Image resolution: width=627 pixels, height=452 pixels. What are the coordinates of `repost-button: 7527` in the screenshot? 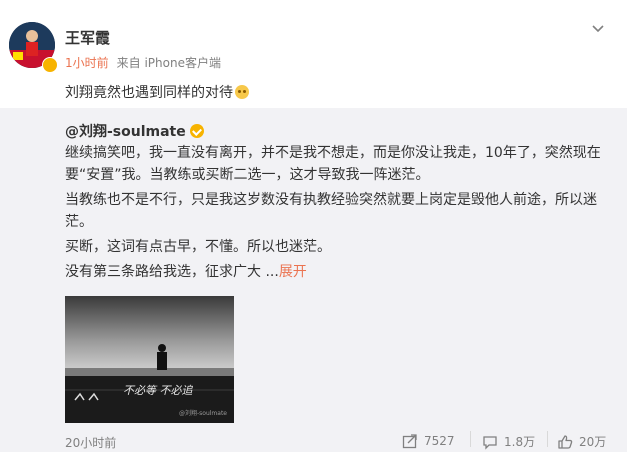 It's located at (428, 441).